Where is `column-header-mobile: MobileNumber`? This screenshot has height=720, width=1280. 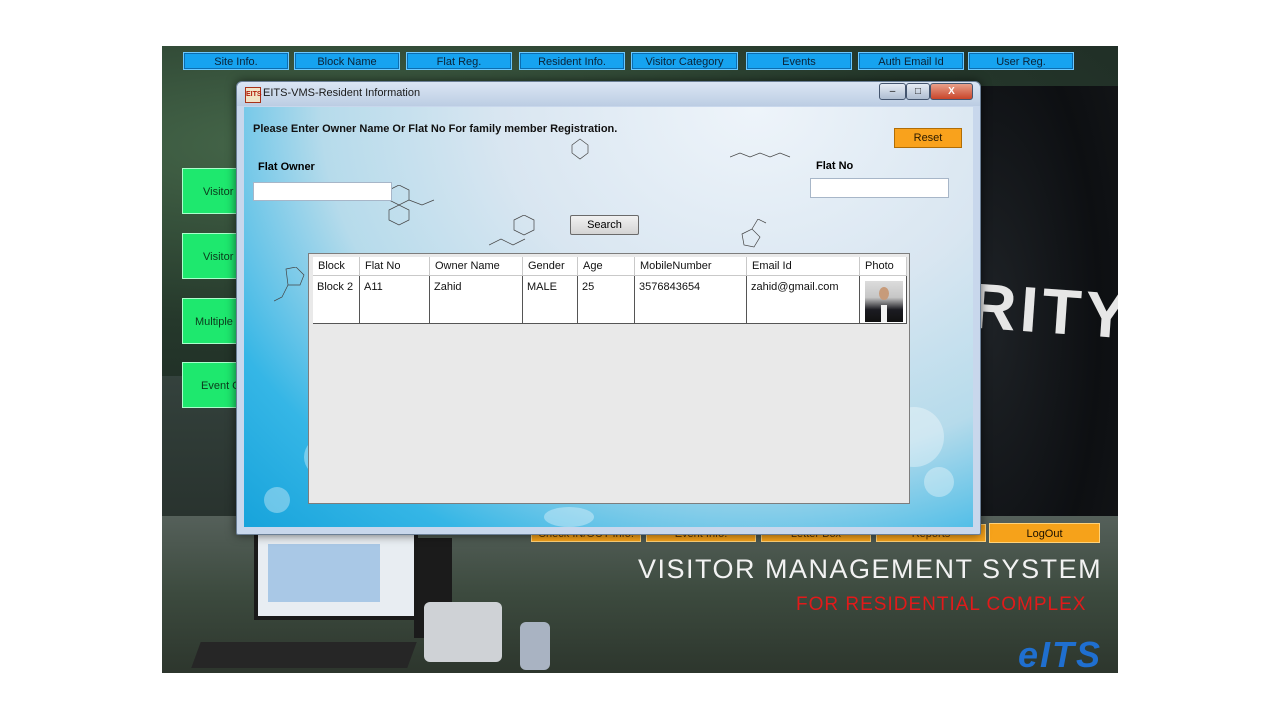 column-header-mobile: MobileNumber is located at coordinates (691, 266).